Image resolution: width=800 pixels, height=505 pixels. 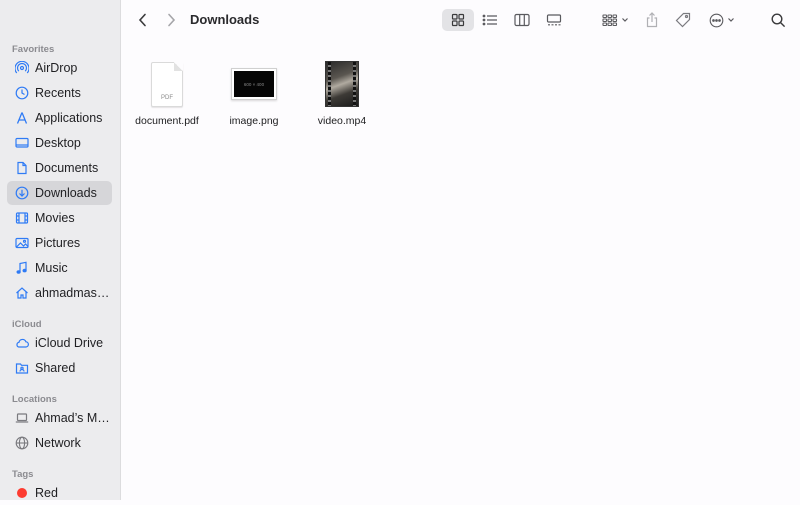 I want to click on sidebar-item-icloud-drive: iCloud Drive, so click(x=59, y=343).